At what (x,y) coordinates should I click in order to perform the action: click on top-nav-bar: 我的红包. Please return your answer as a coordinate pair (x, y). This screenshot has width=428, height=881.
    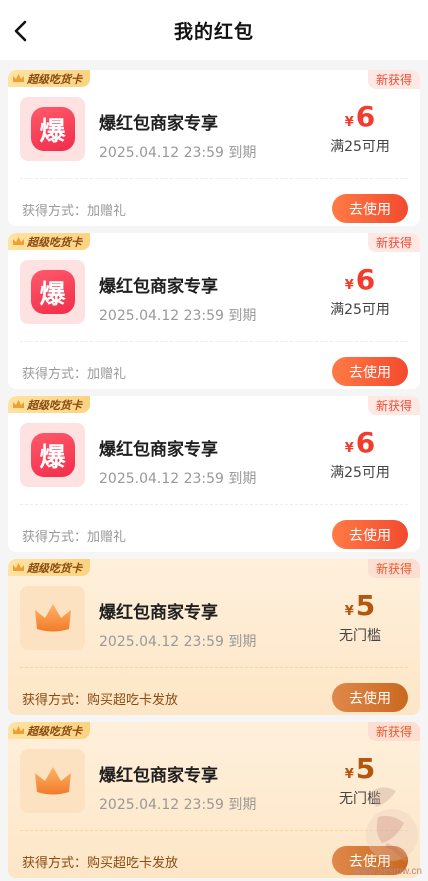
    Looking at the image, I should click on (214, 30).